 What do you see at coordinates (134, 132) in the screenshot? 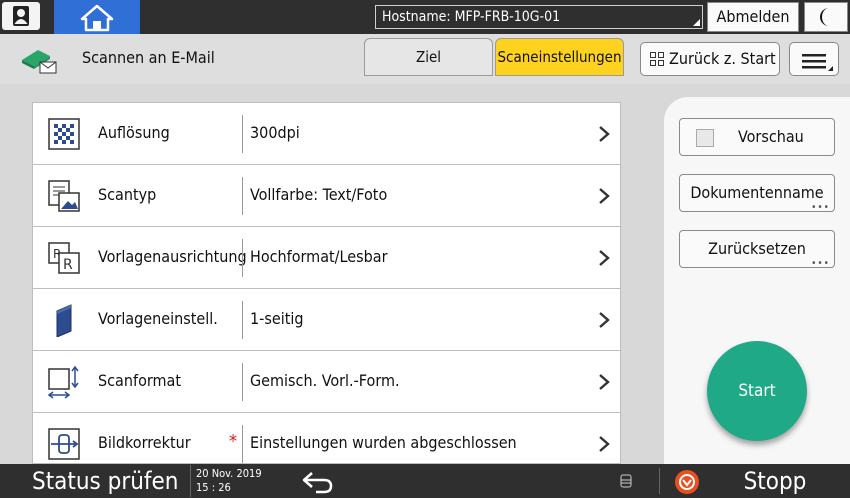
I see `setting-label: Auflösung` at bounding box center [134, 132].